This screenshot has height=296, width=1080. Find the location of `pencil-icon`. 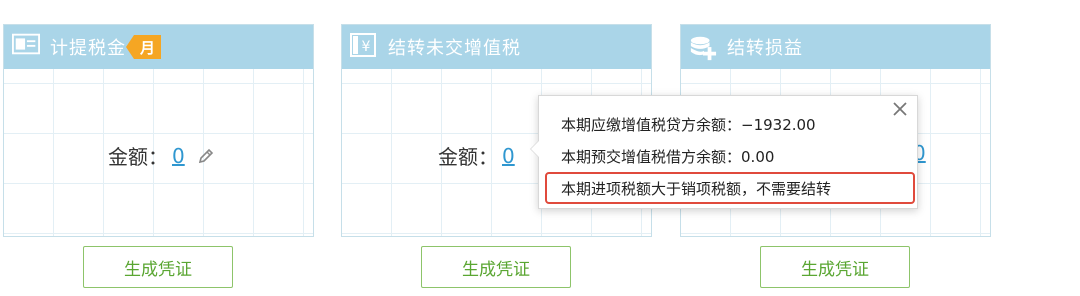

pencil-icon is located at coordinates (206, 156).